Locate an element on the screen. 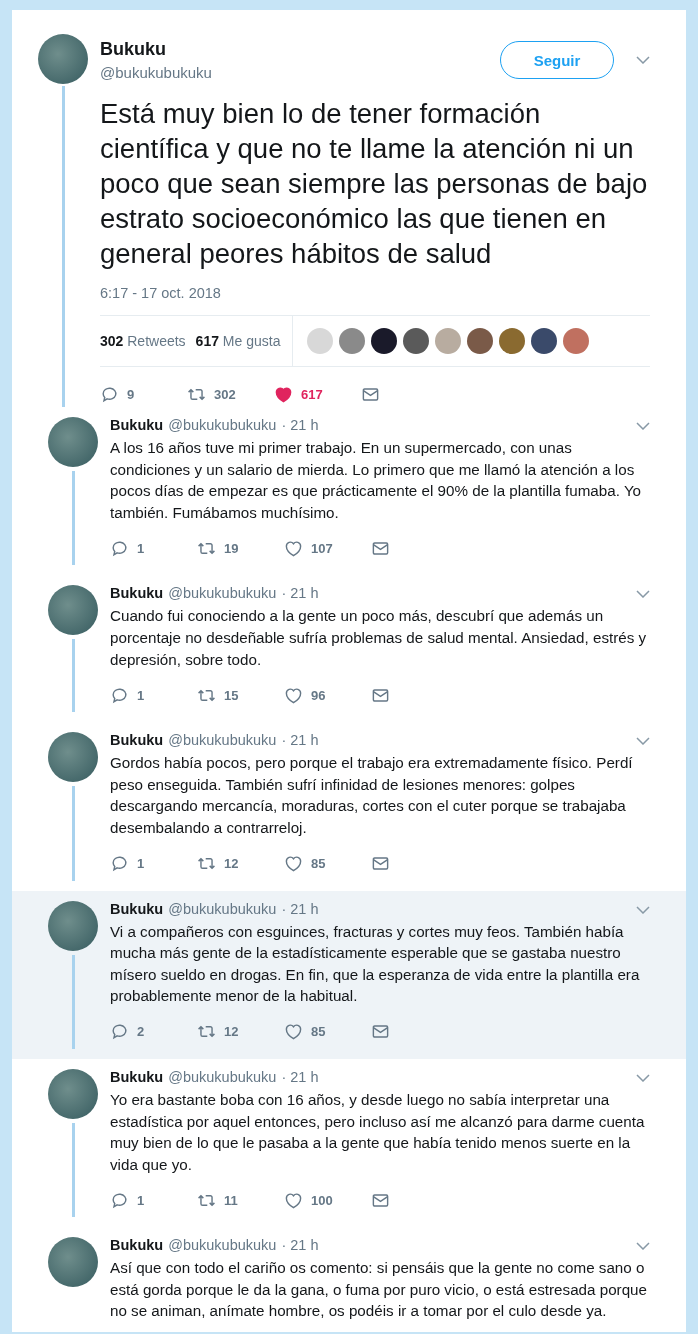 The image size is (698, 1334). retweet-button: 19 is located at coordinates (240, 548).